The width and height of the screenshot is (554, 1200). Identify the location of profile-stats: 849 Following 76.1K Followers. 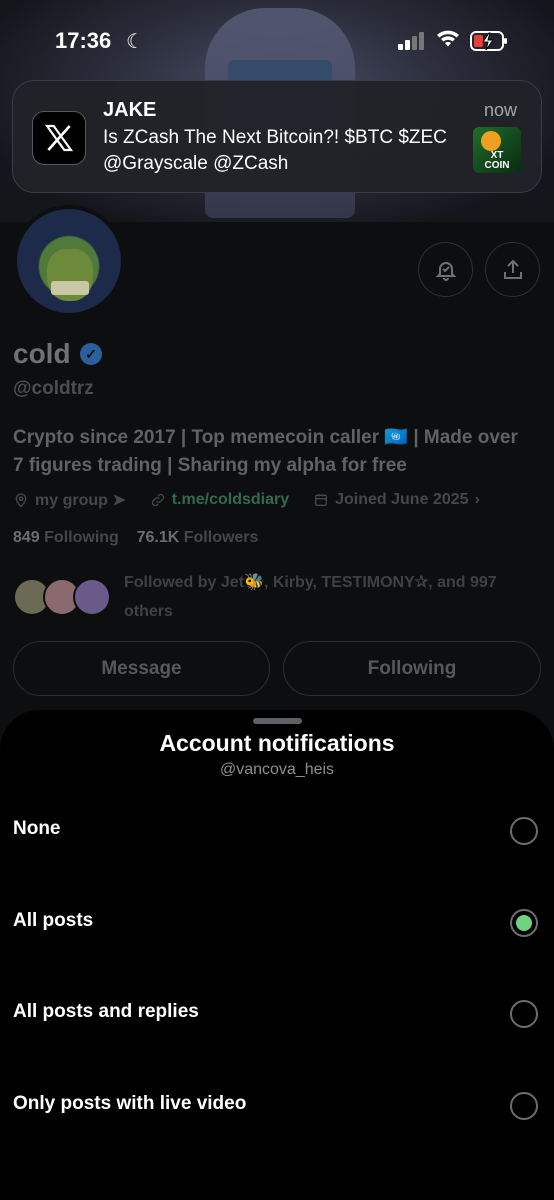
(135, 538).